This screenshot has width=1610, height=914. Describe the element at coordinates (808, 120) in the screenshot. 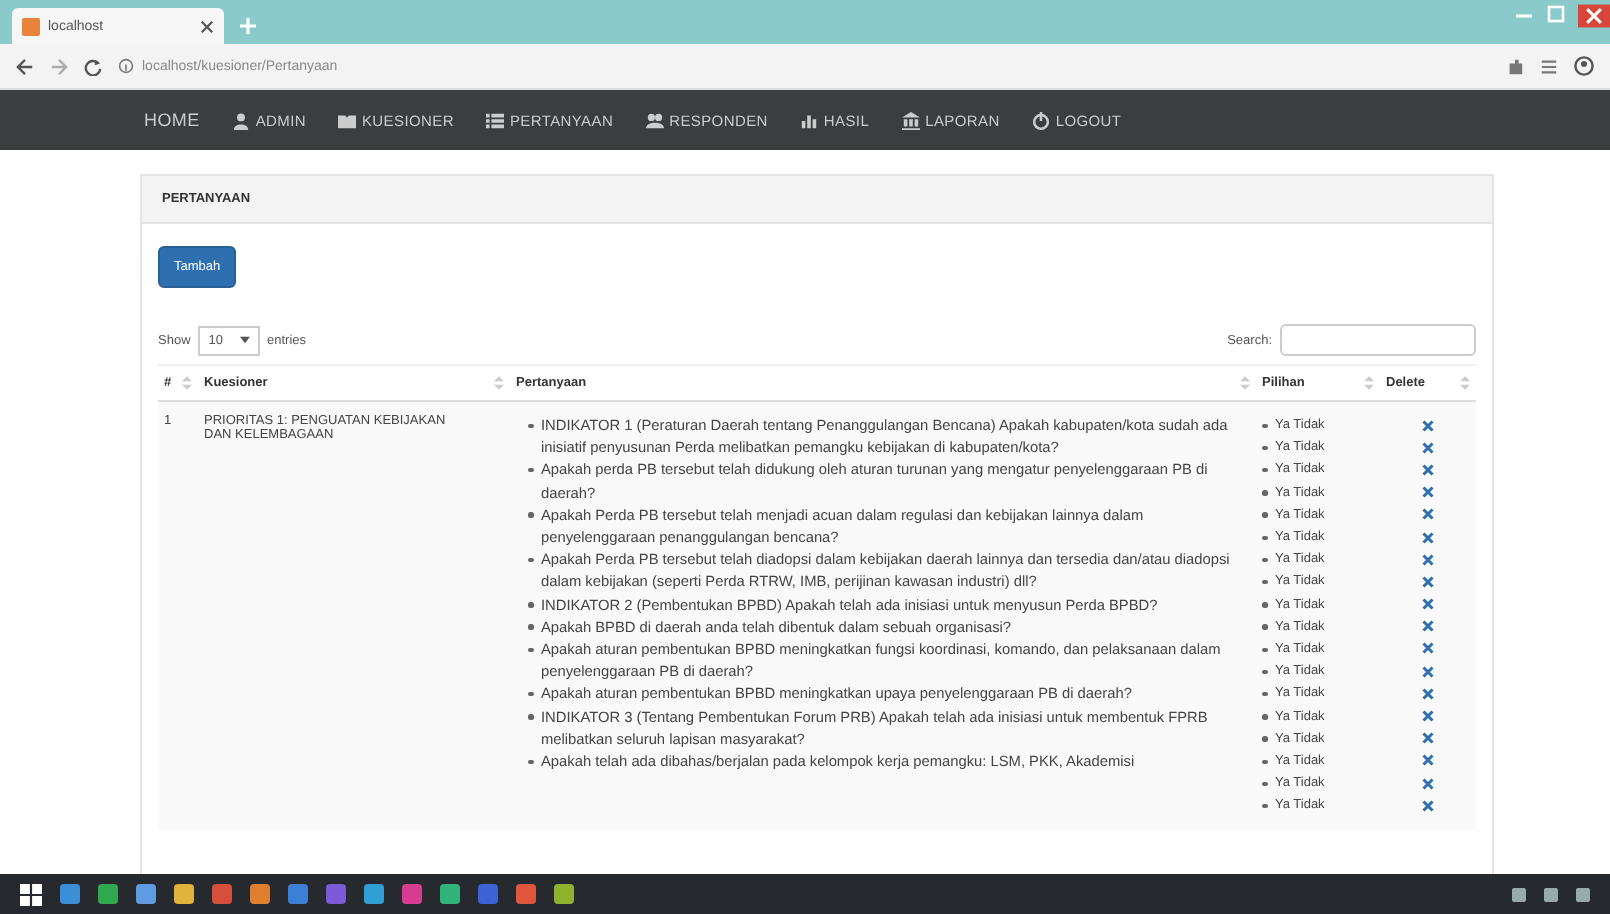

I see `bar-chart-icon` at that location.